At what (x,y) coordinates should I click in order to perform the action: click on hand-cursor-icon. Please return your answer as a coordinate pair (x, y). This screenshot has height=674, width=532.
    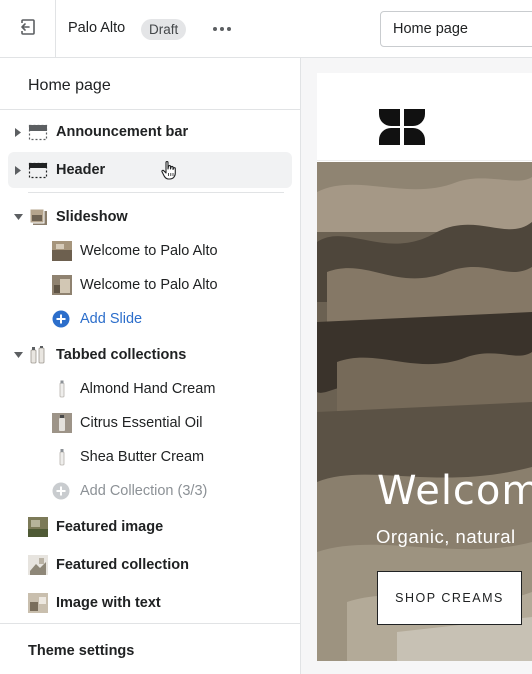
    Looking at the image, I should click on (169, 173).